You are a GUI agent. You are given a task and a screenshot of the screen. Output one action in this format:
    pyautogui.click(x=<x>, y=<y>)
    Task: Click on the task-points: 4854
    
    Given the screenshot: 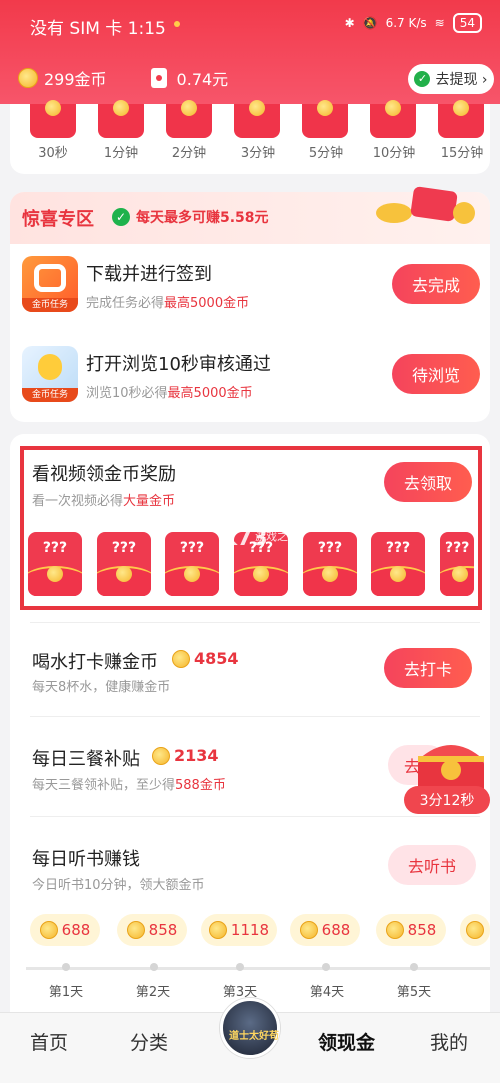 What is the action you would take?
    pyautogui.click(x=205, y=658)
    